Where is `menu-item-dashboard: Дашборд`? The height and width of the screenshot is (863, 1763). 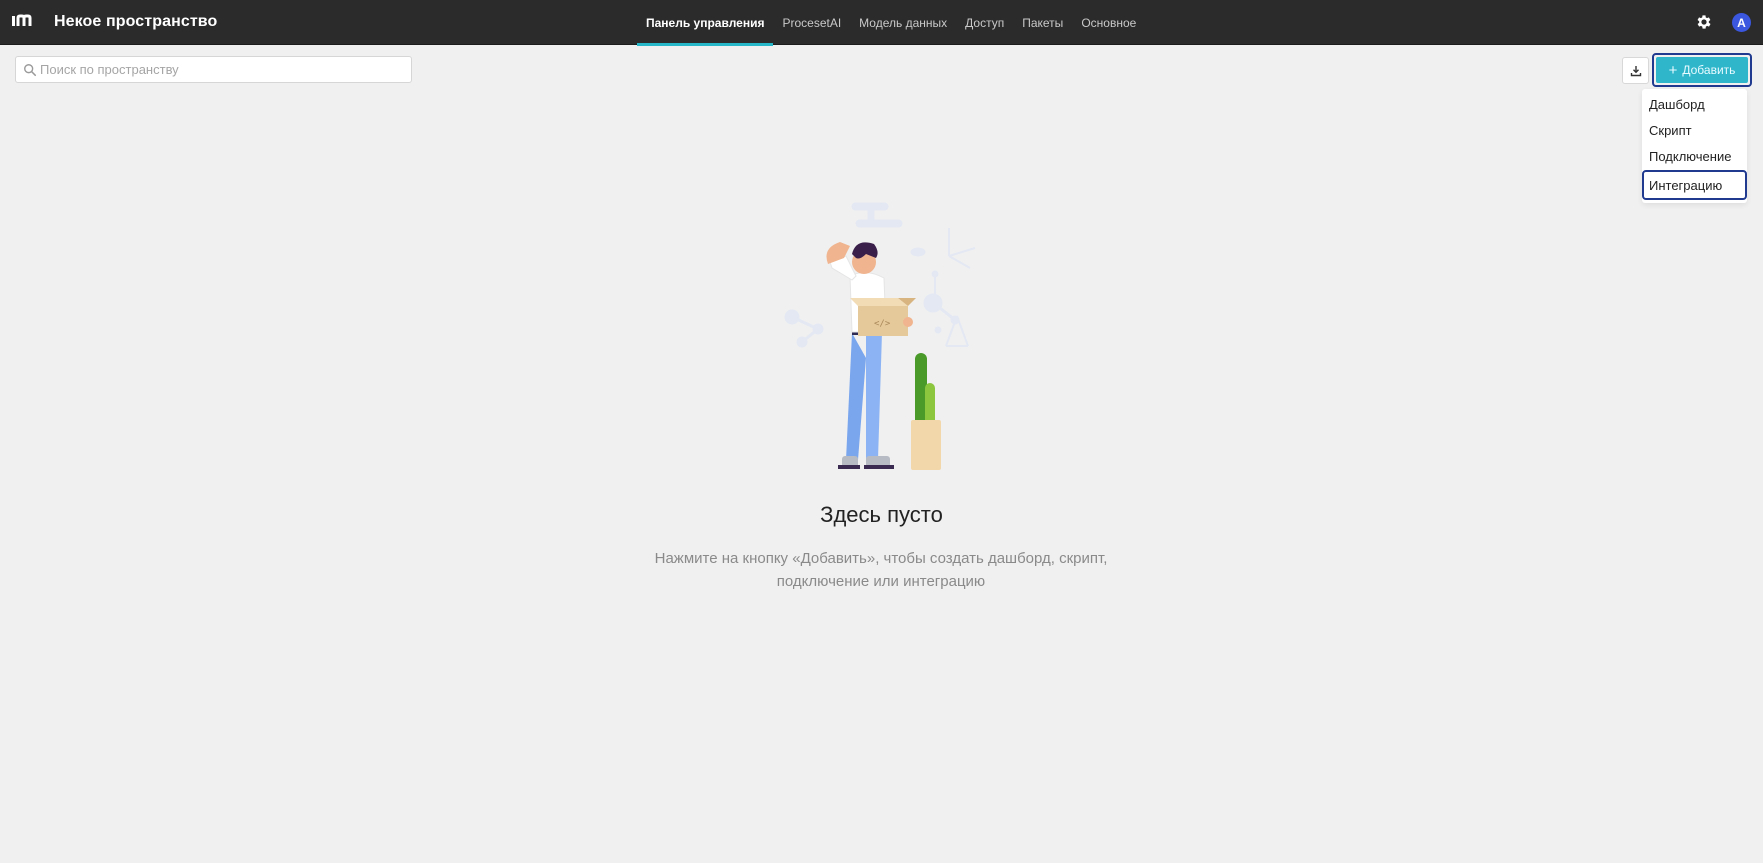
menu-item-dashboard: Дашборд is located at coordinates (1694, 104).